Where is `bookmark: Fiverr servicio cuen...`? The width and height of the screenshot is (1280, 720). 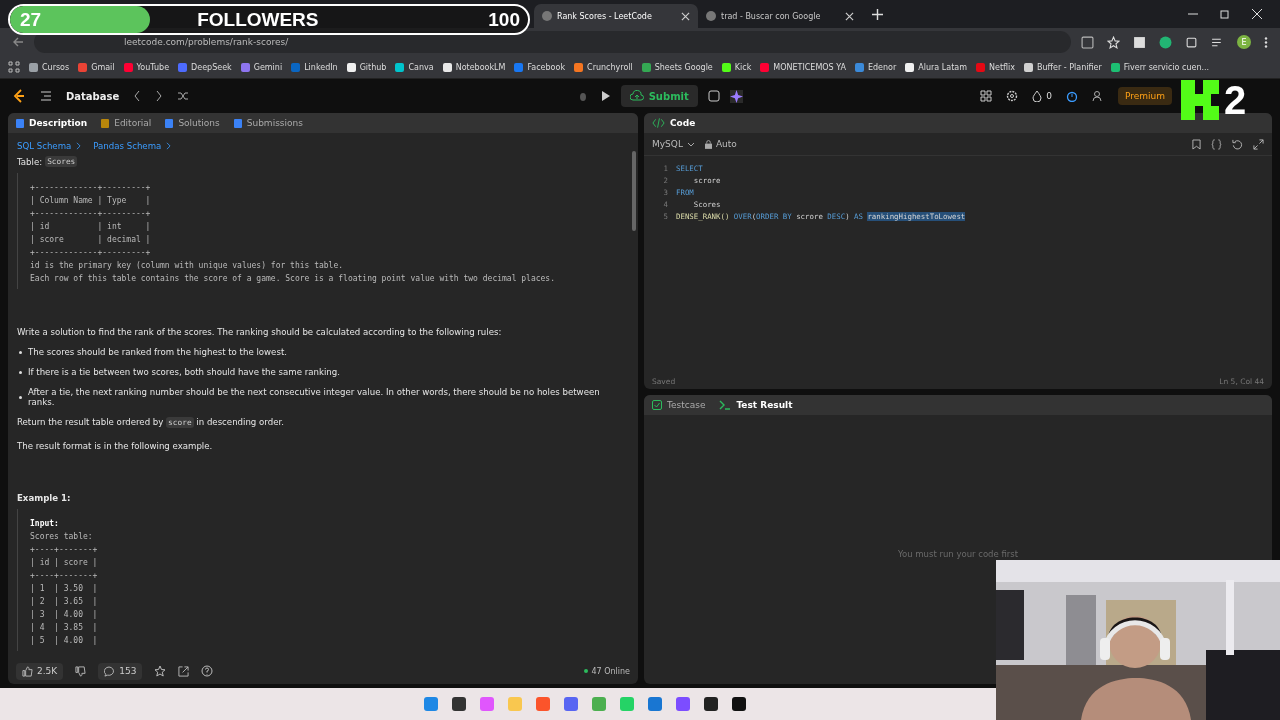
bookmark: Fiverr servicio cuen... is located at coordinates (1160, 67).